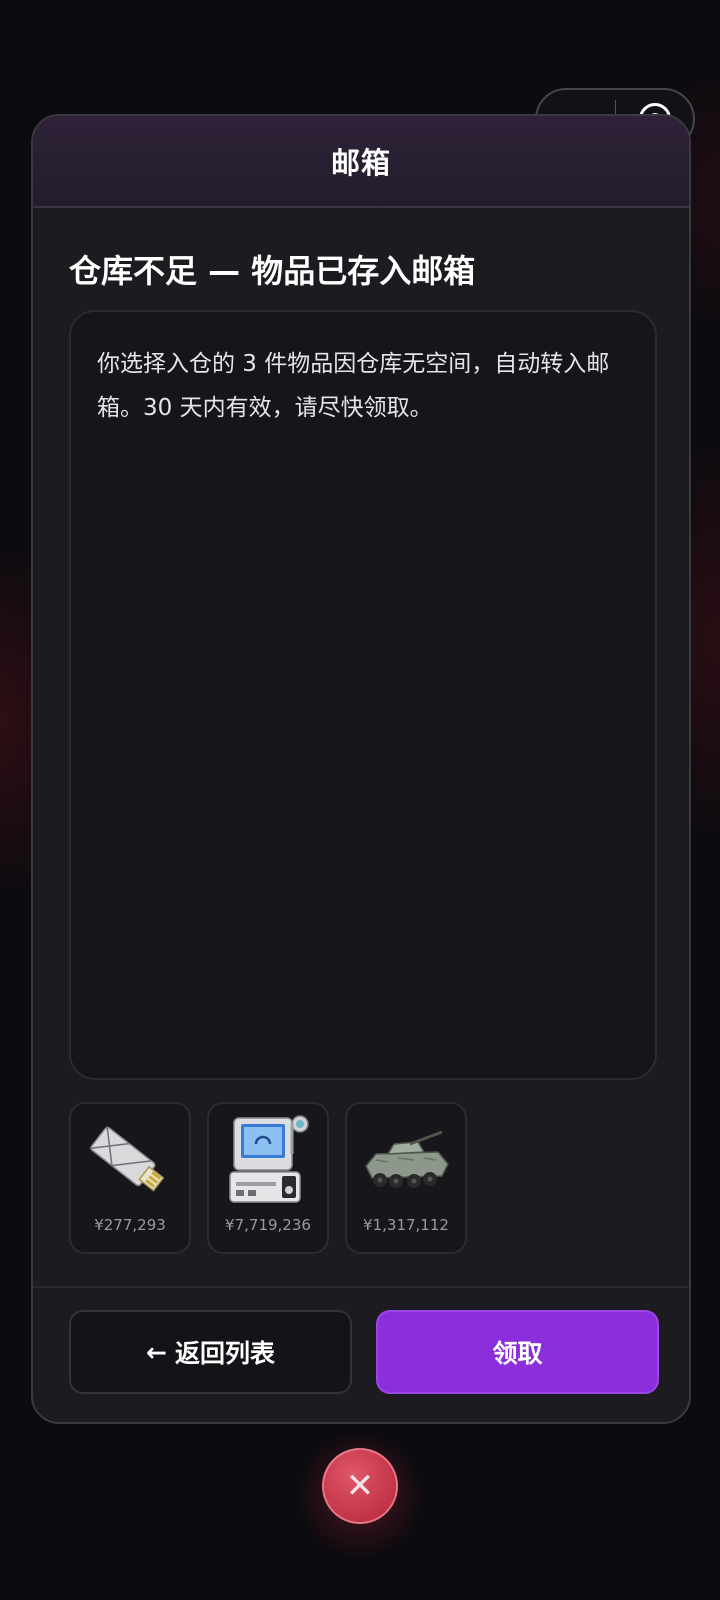  I want to click on item-price: ¥277,293, so click(130, 1225).